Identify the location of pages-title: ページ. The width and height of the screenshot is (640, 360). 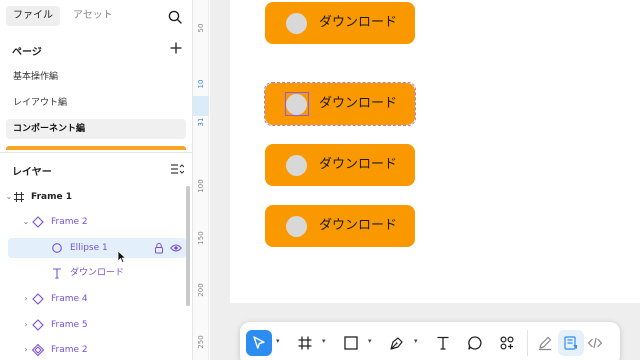
(27, 52).